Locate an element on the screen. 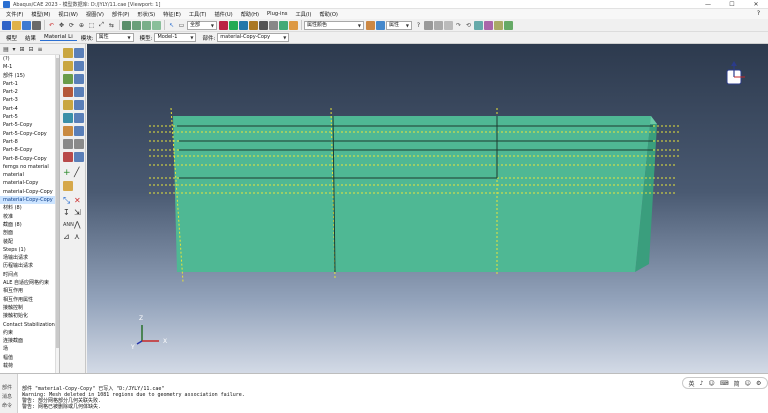 This screenshot has height=413, width=768. material-manager-icon is located at coordinates (79, 53).